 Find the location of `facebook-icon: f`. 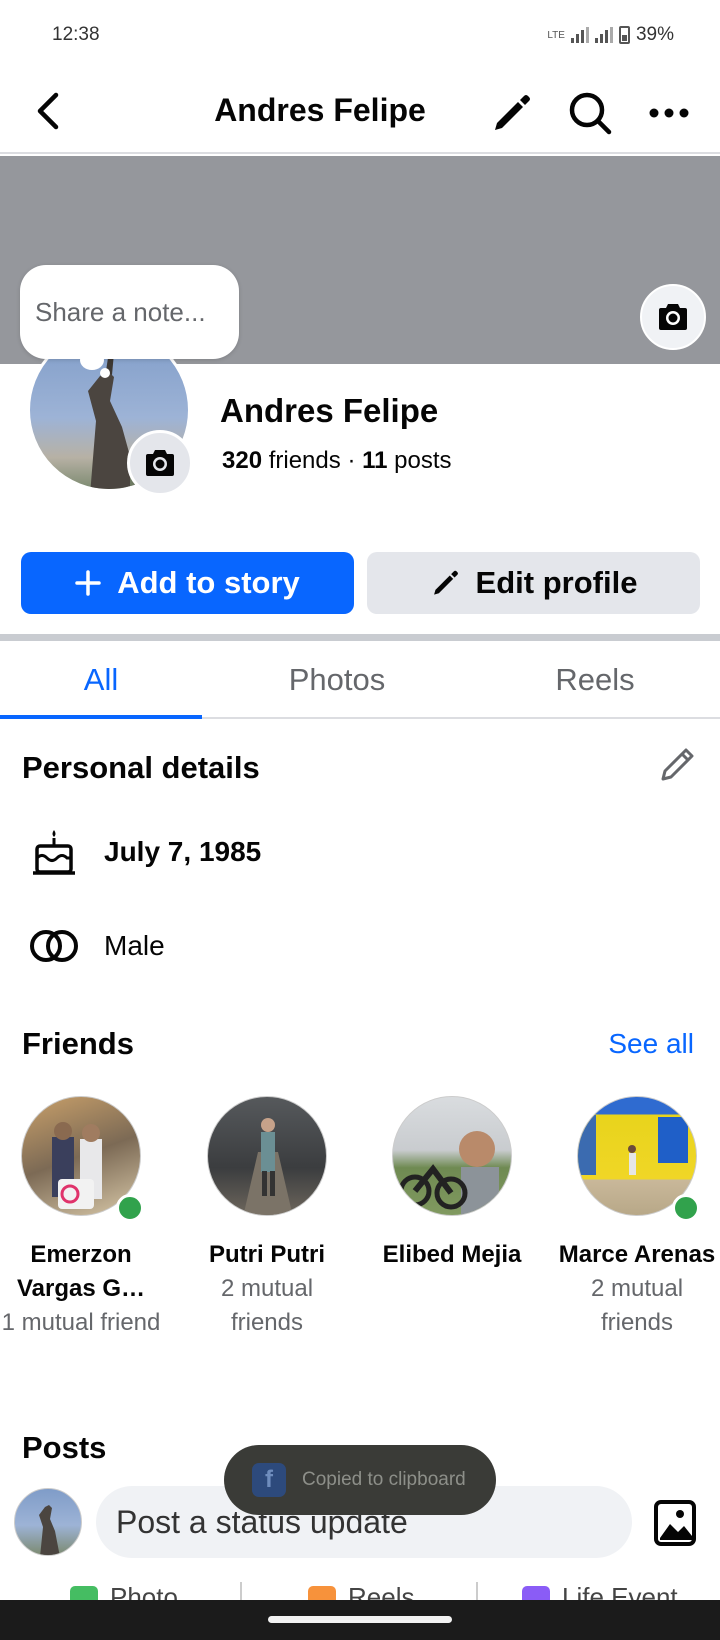

facebook-icon: f is located at coordinates (269, 1480).